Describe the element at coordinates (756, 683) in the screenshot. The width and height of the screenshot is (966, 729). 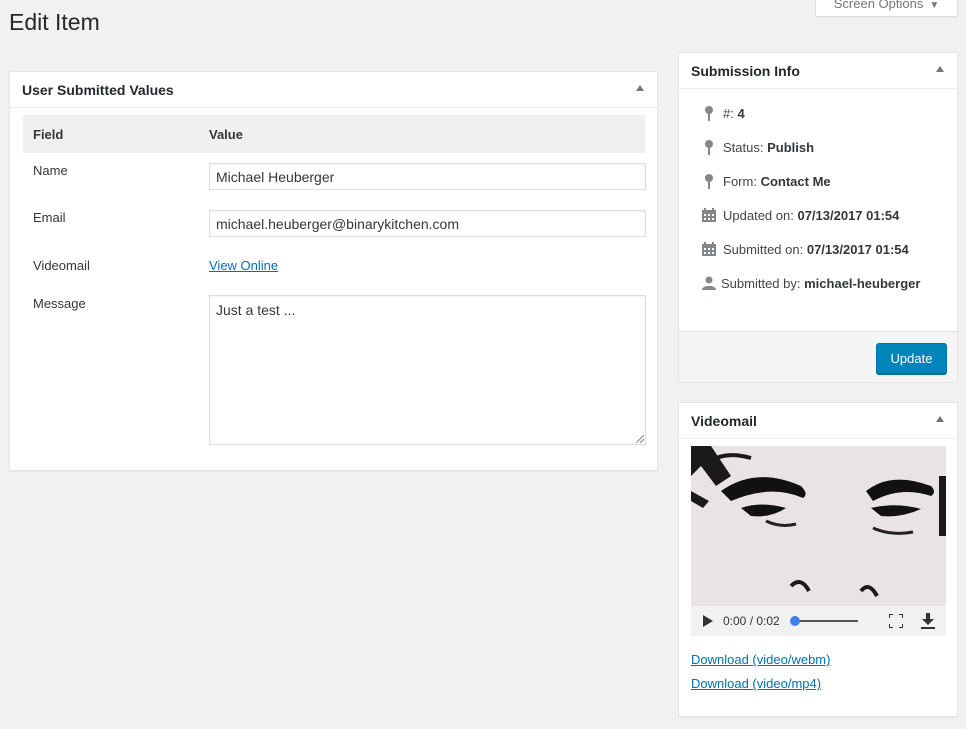
I see `download-mp4-link: Download (video/mp4)` at that location.